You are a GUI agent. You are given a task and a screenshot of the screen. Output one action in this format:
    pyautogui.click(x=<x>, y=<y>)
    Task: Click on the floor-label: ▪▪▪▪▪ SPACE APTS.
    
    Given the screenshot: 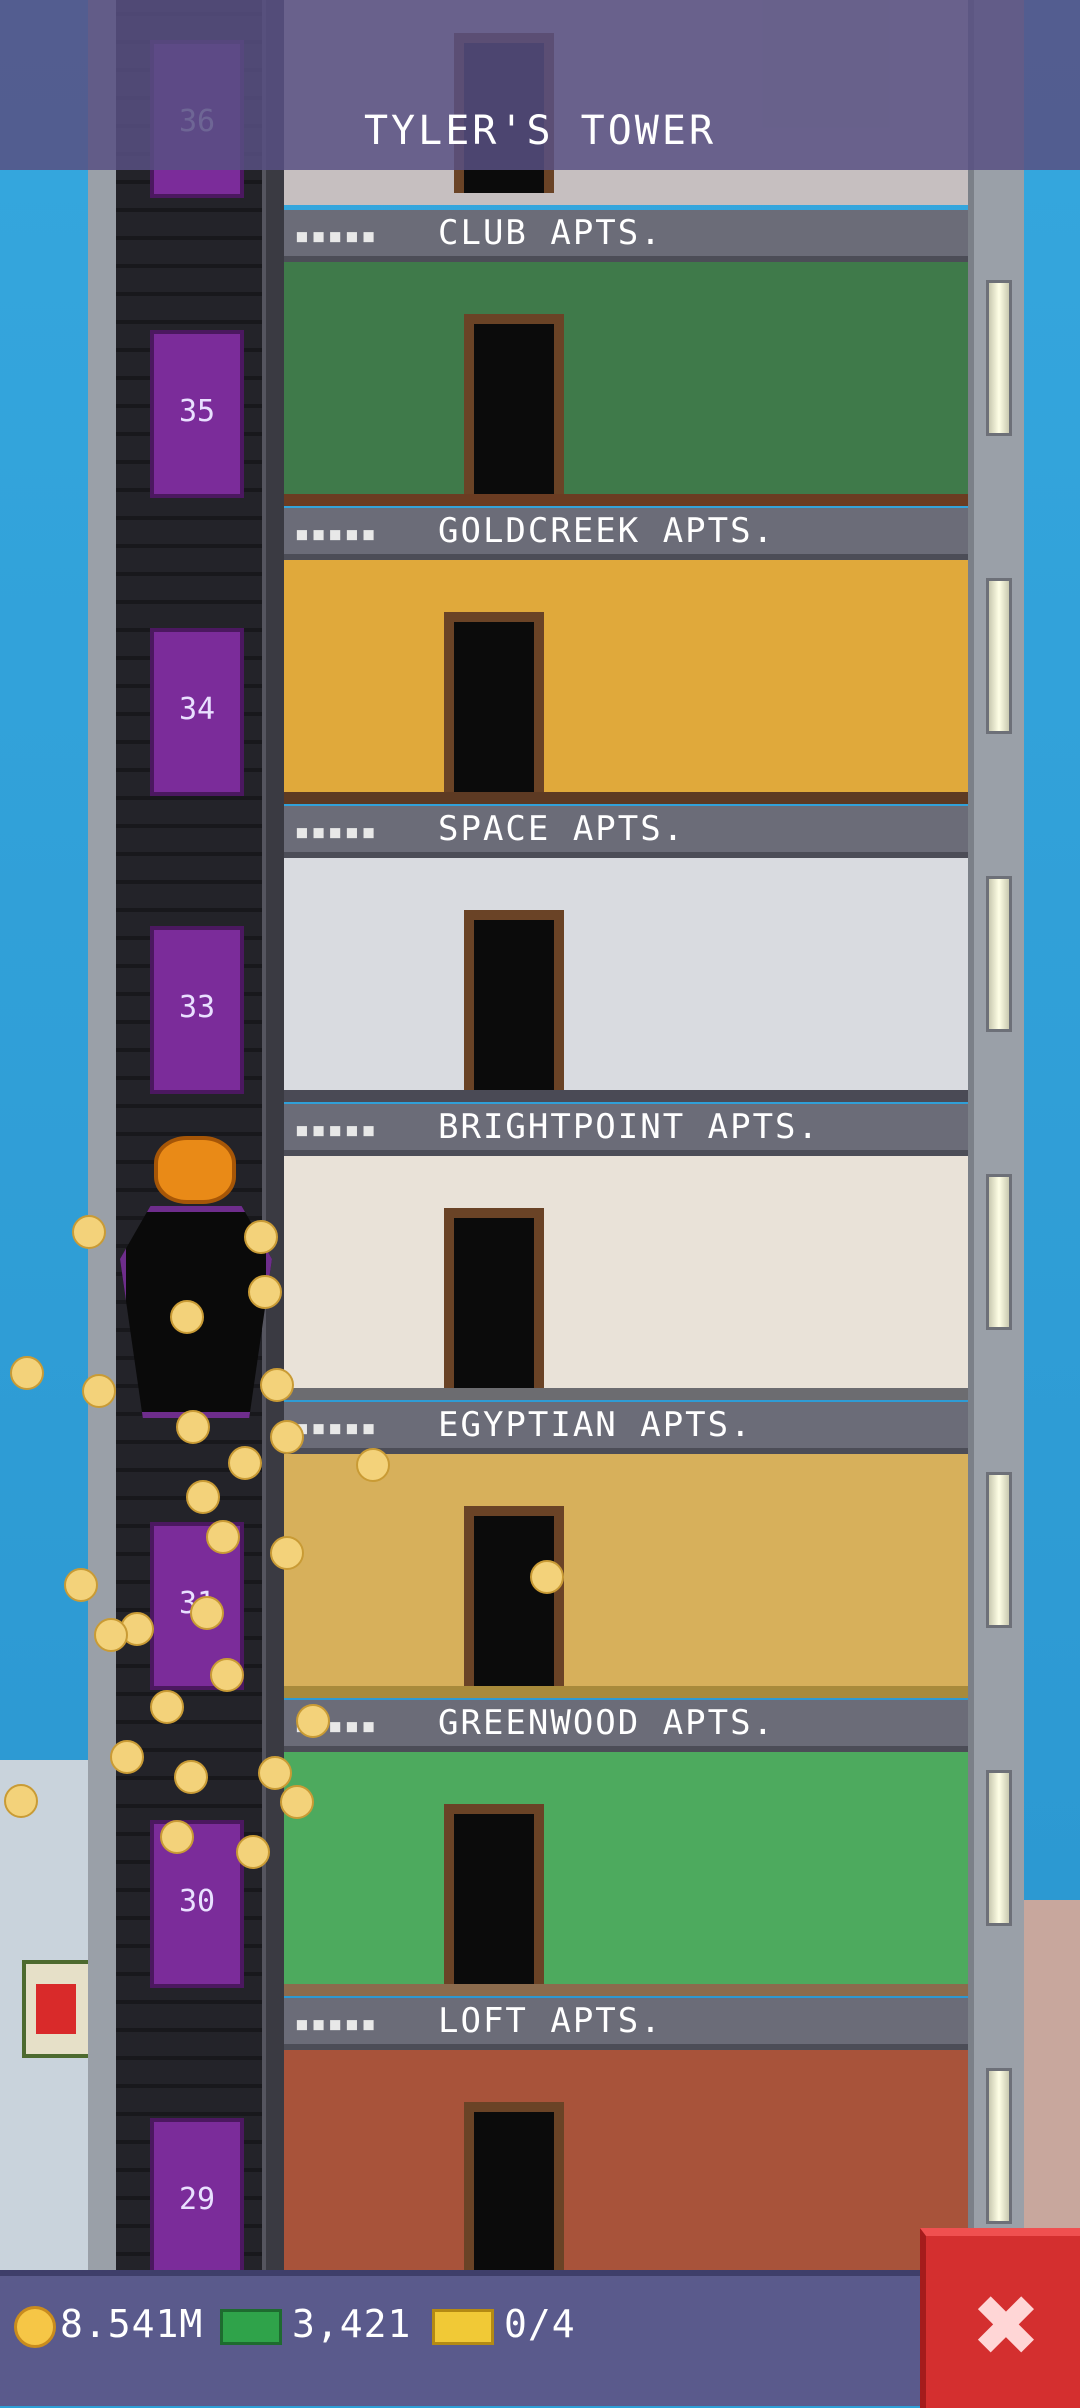 What is the action you would take?
    pyautogui.click(x=626, y=832)
    